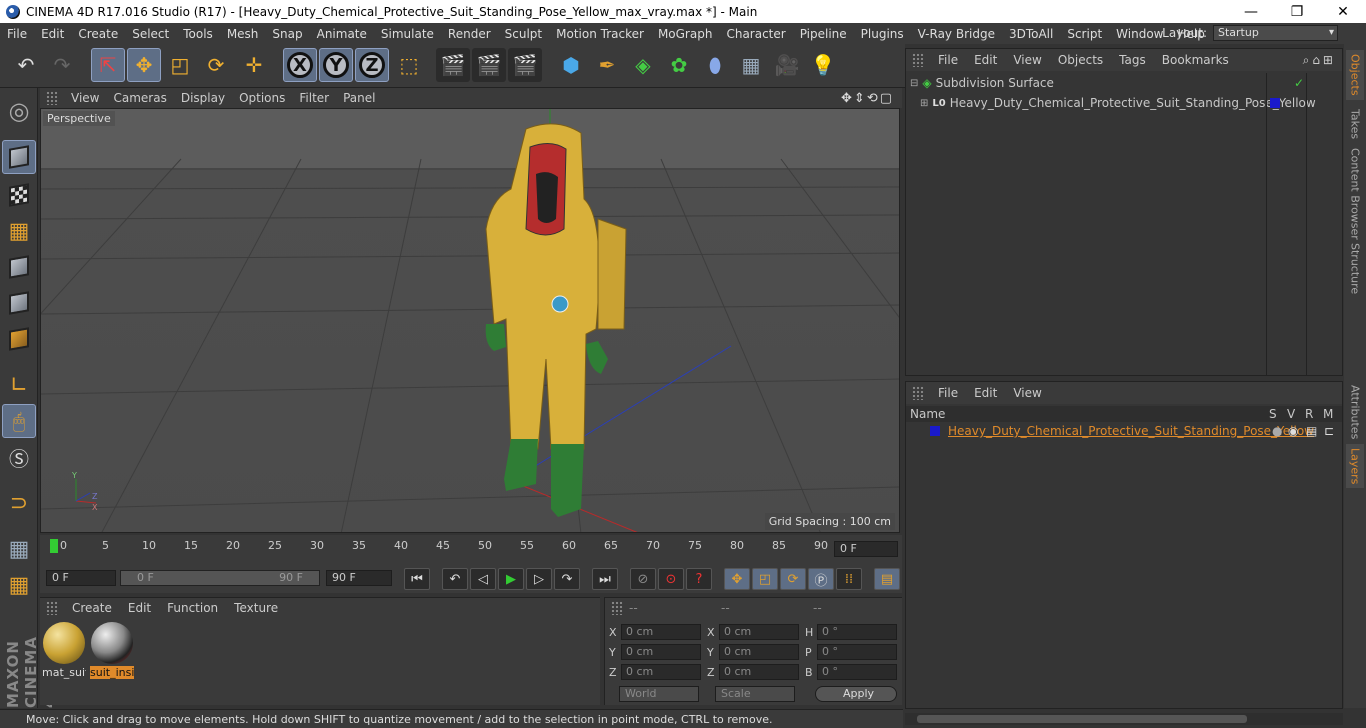  What do you see at coordinates (372, 65) in the screenshot?
I see `z-axis-lock-button: Z` at bounding box center [372, 65].